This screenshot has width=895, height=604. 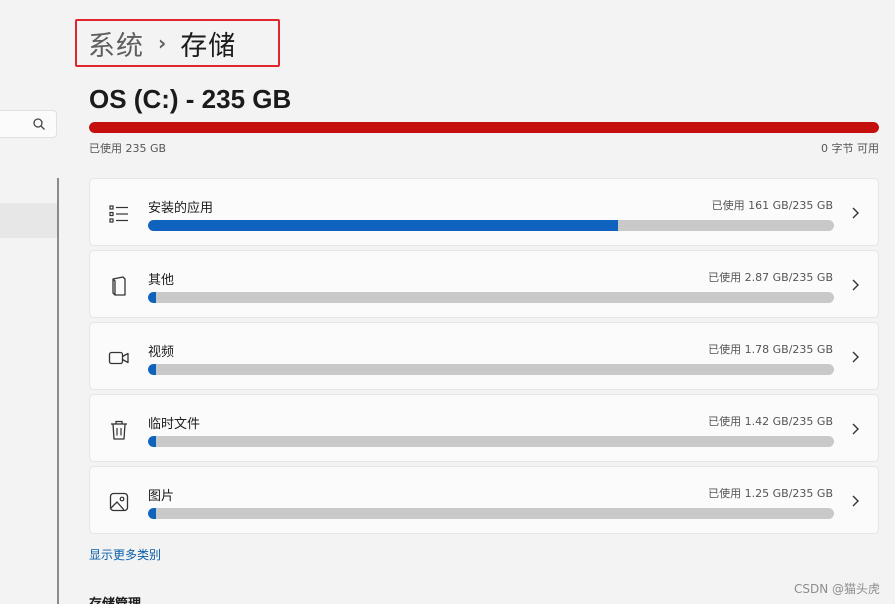 What do you see at coordinates (161, 352) in the screenshot?
I see `category-label: 视频` at bounding box center [161, 352].